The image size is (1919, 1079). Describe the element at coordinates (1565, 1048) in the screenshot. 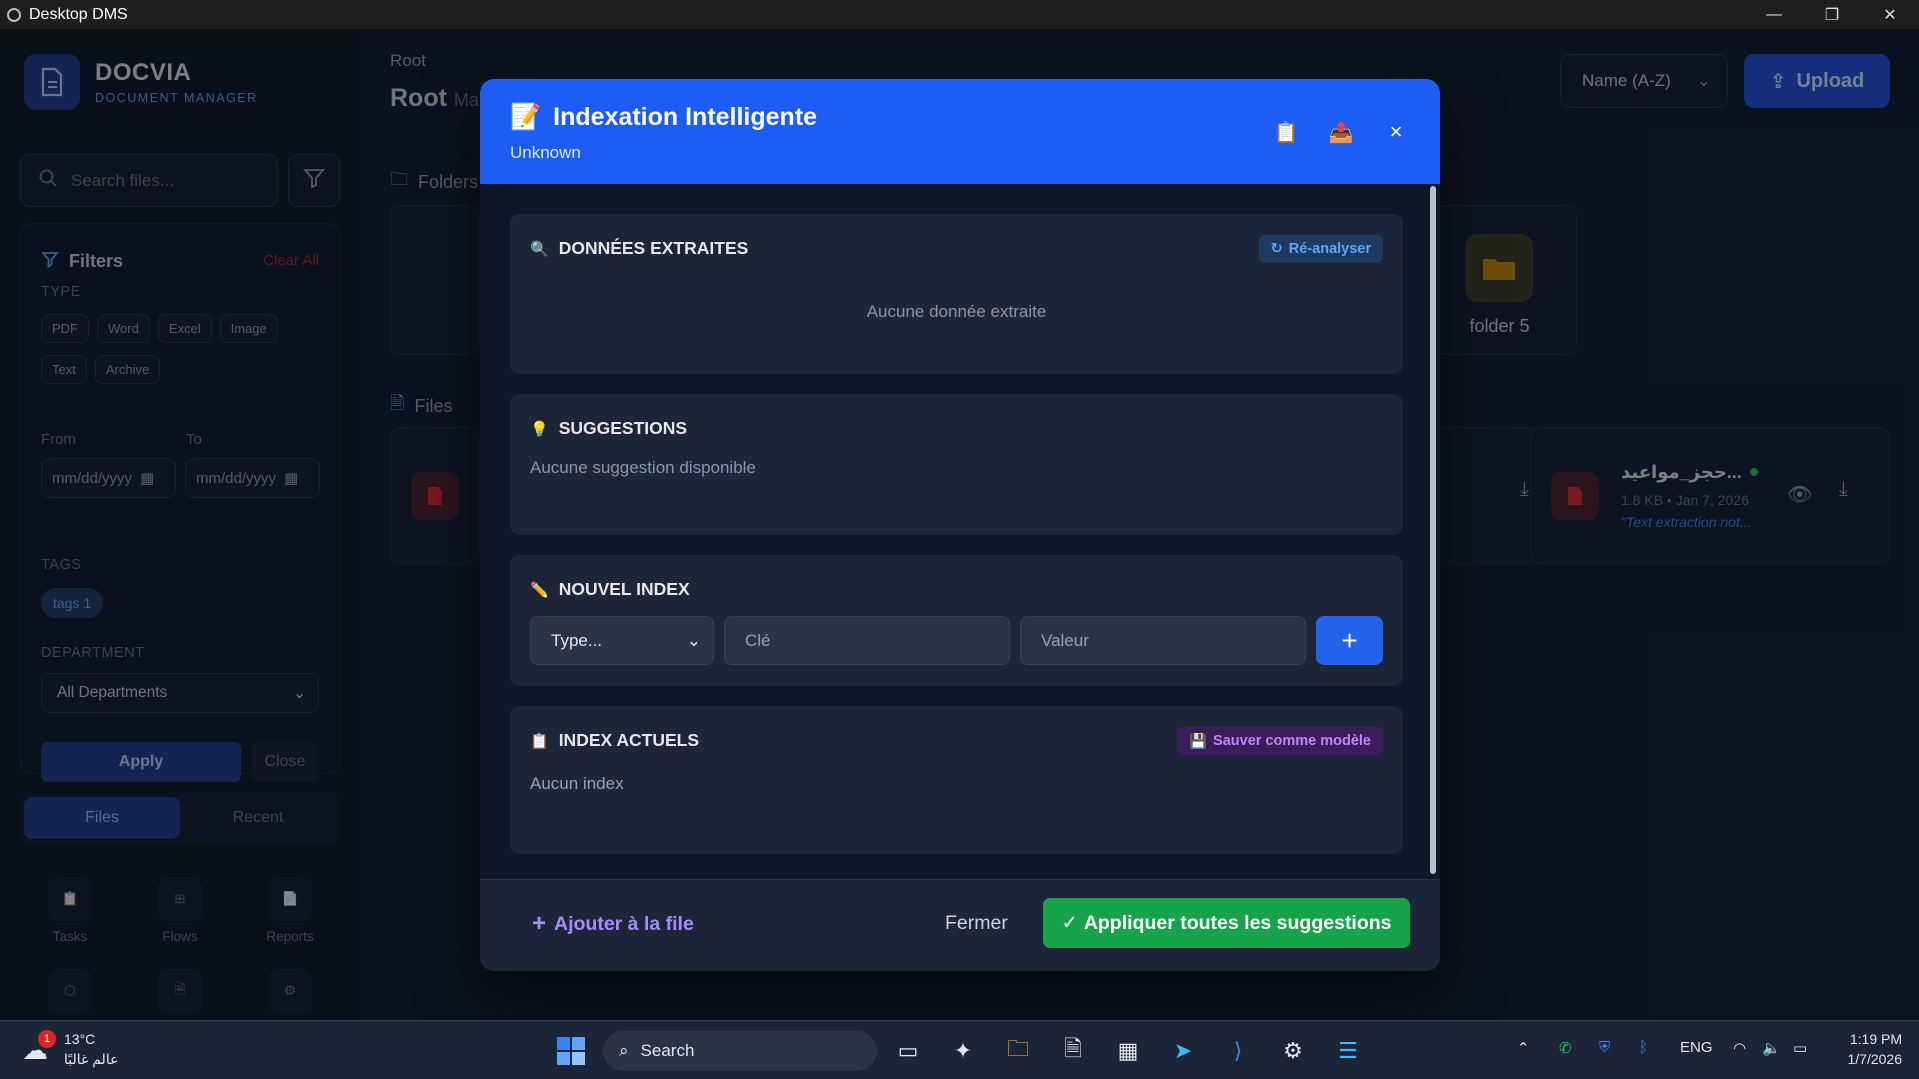

I see `whatsapp-icon: ✆` at that location.